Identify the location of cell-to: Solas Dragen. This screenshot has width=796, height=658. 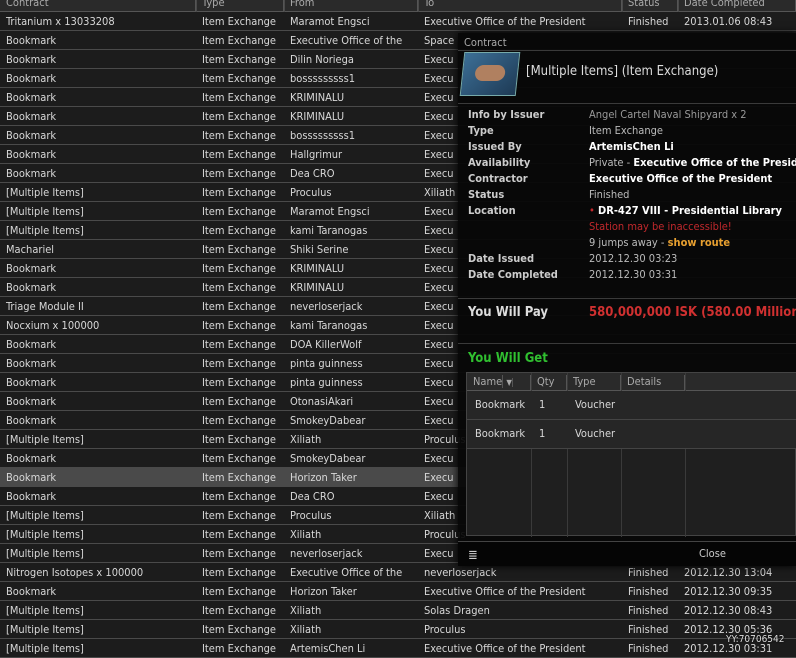
(457, 610).